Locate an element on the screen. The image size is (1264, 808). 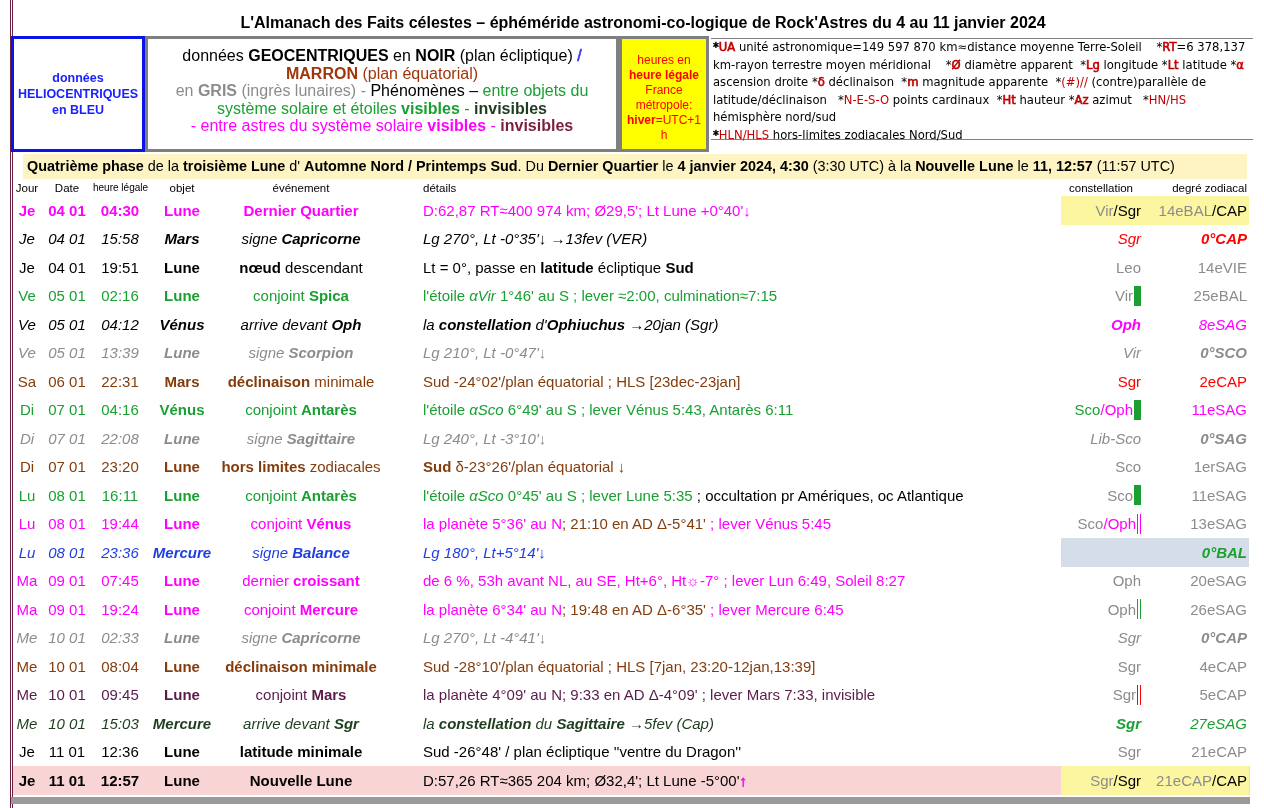
details-cell-text: Lg 270°, Lt -4°41'↓ is located at coordinates (485, 638).